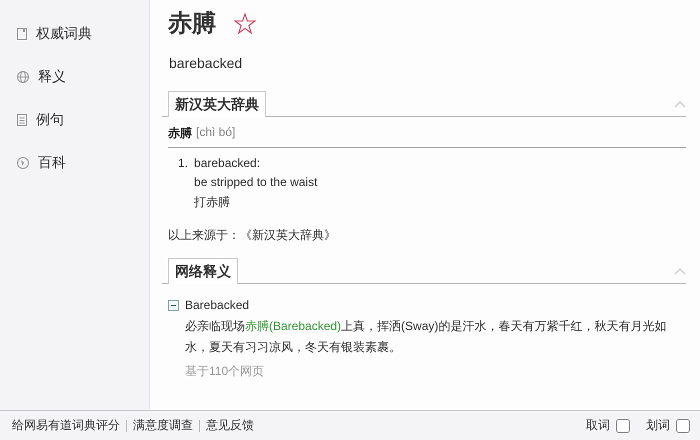  What do you see at coordinates (180, 133) in the screenshot?
I see `entry-word: 赤膊` at bounding box center [180, 133].